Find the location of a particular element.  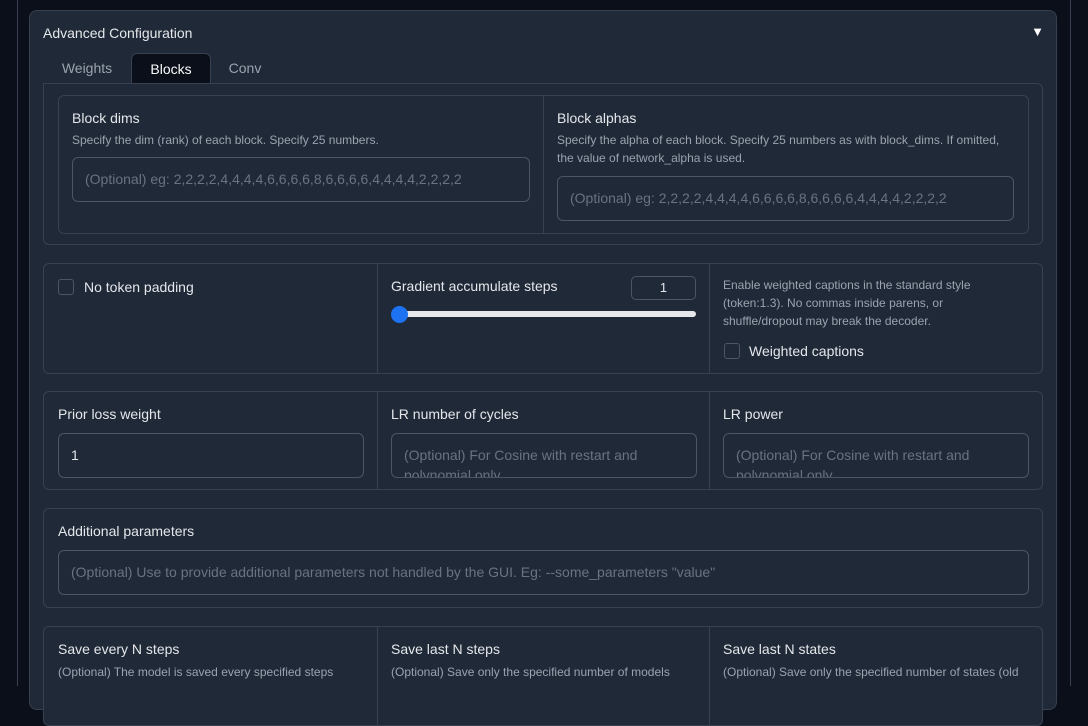

no-token-padding-label: No token padding is located at coordinates (139, 287).